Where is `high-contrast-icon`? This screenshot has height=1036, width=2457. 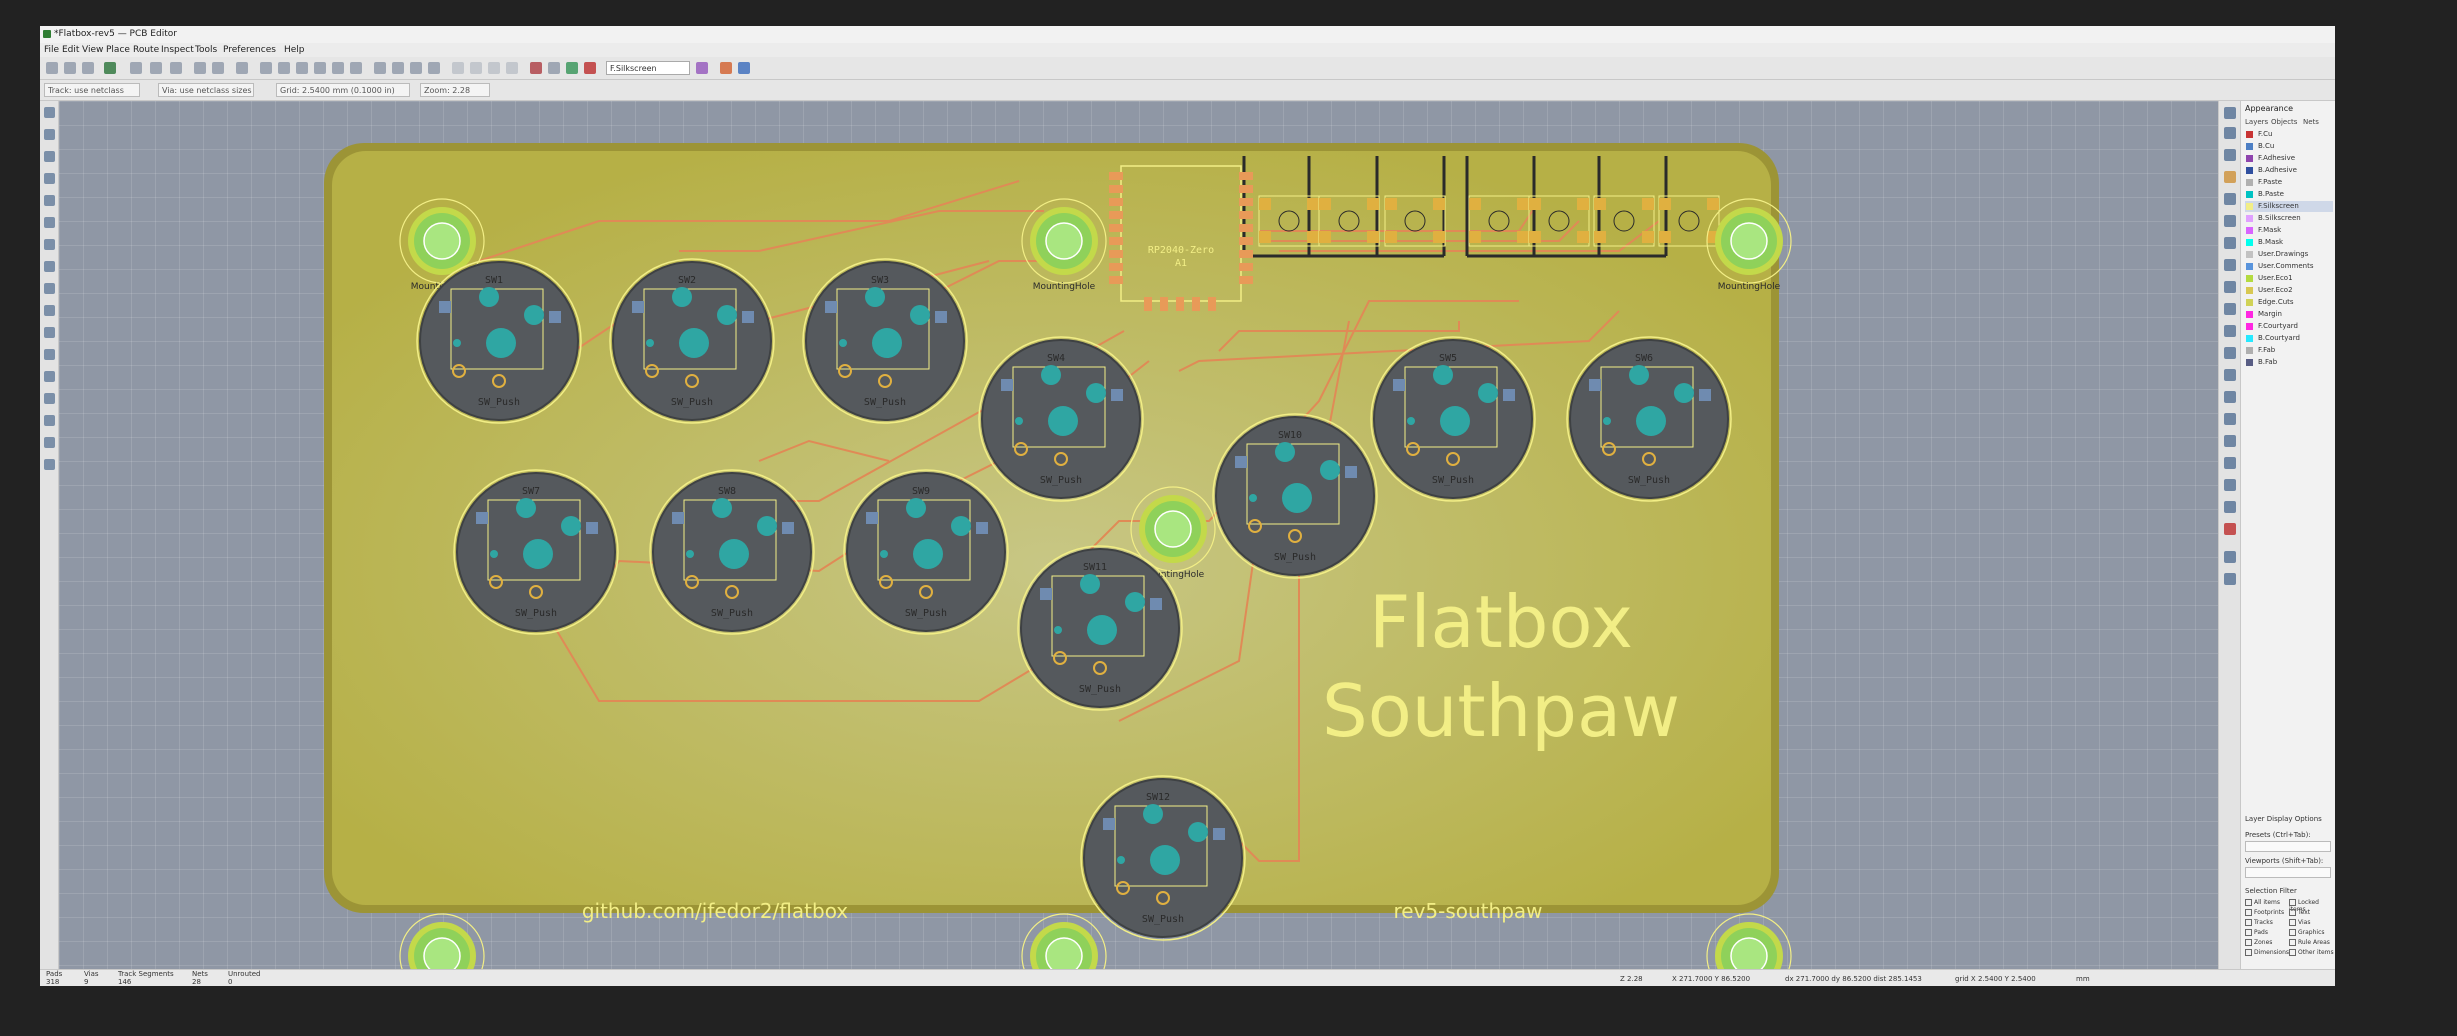 high-contrast-icon is located at coordinates (49, 376).